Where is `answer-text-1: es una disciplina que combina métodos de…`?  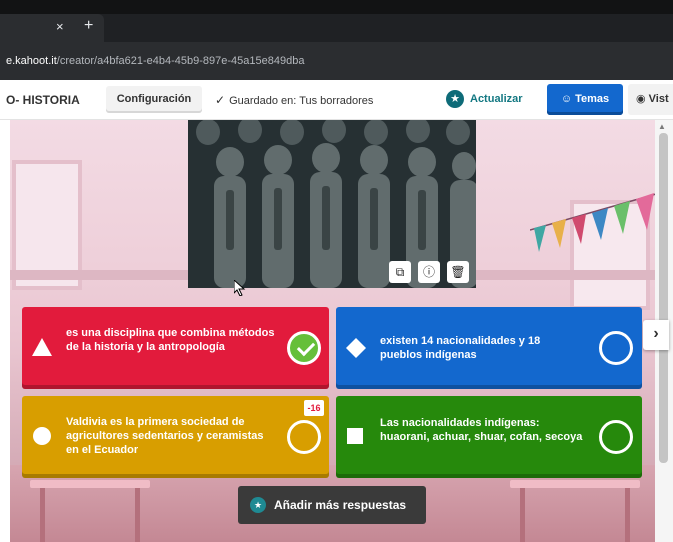 answer-text-1: es una disciplina que combina métodos de… is located at coordinates (171, 340).